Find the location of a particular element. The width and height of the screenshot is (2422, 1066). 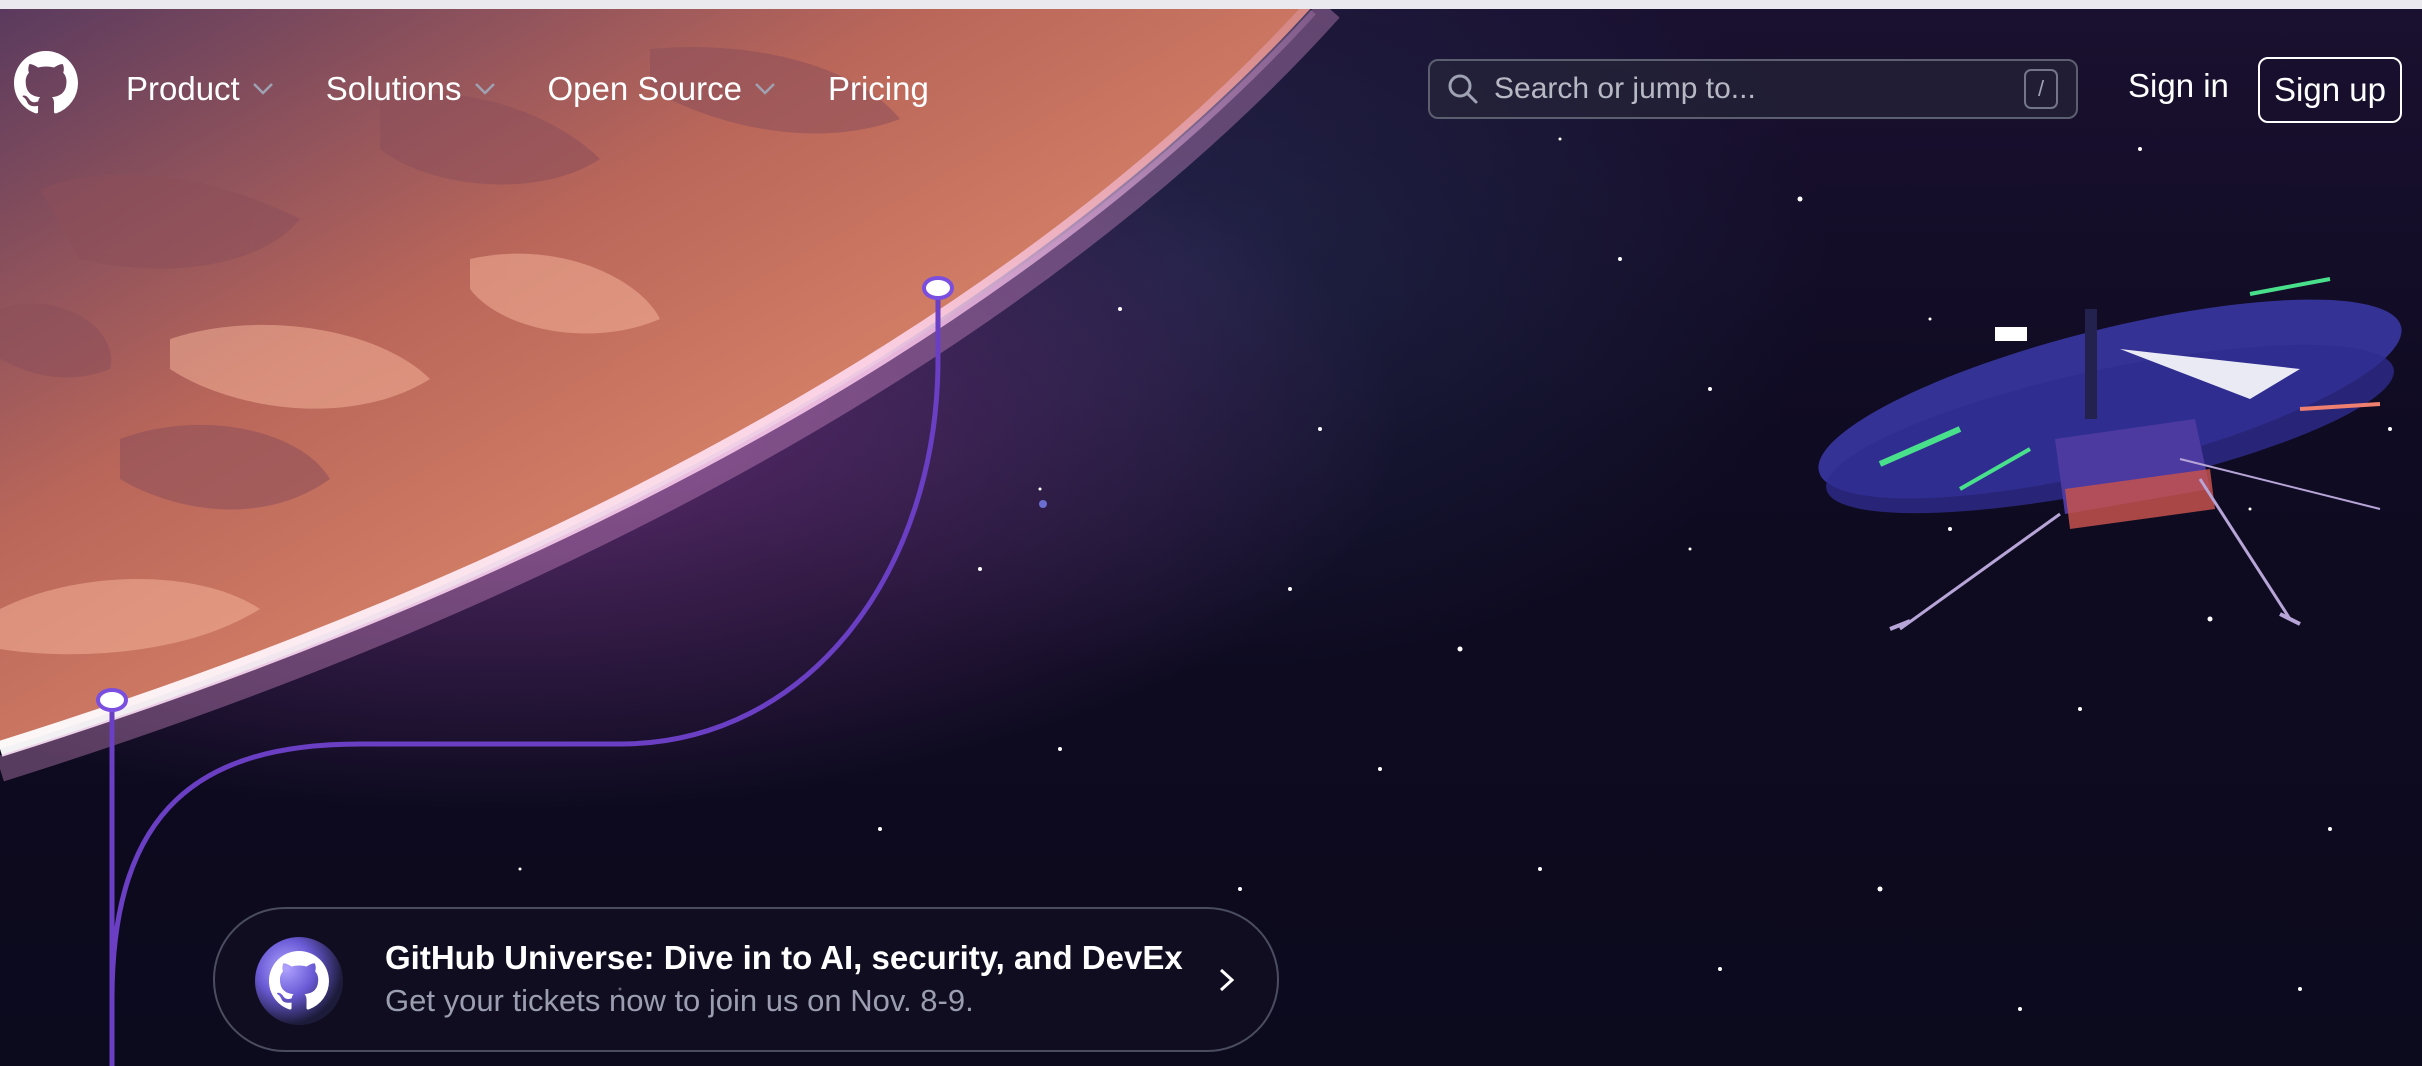

nav-open-source: Open Source is located at coordinates (662, 89).